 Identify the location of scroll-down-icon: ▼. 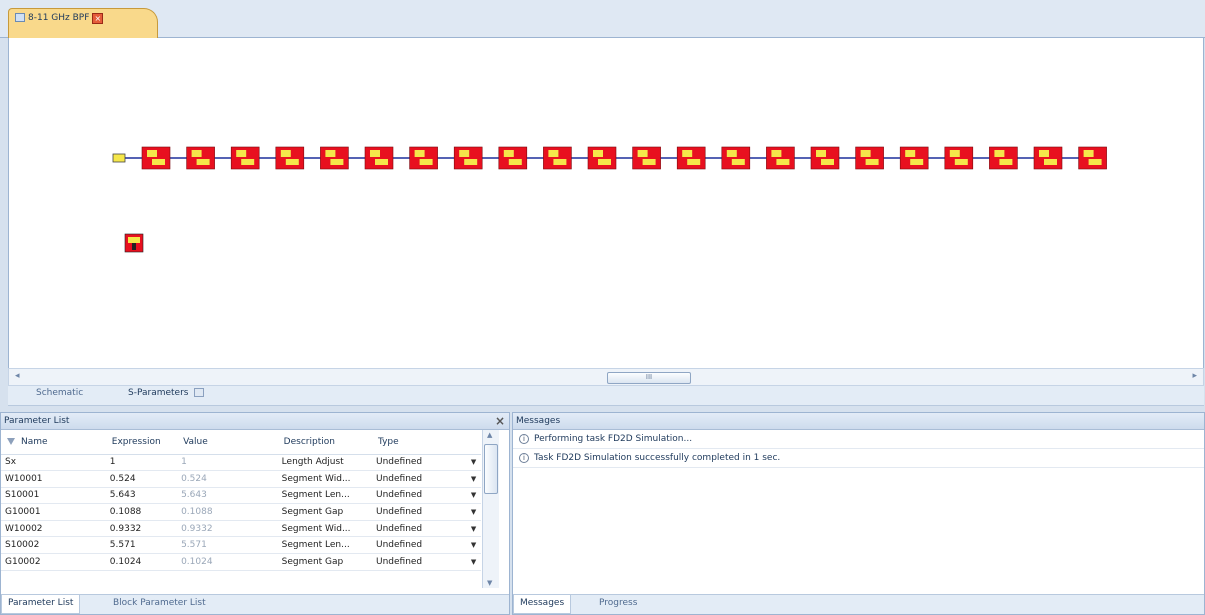
(489, 583).